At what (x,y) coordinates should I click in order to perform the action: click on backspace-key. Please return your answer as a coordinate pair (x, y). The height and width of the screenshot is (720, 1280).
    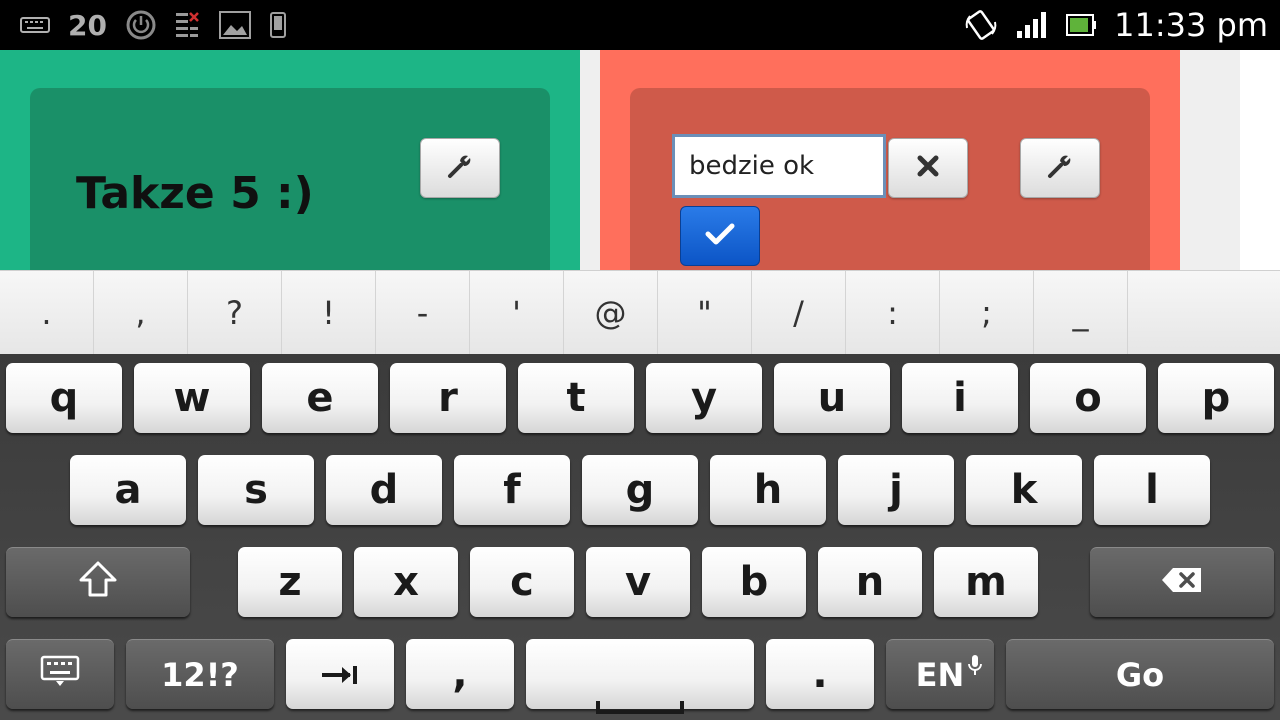
    Looking at the image, I should click on (1182, 582).